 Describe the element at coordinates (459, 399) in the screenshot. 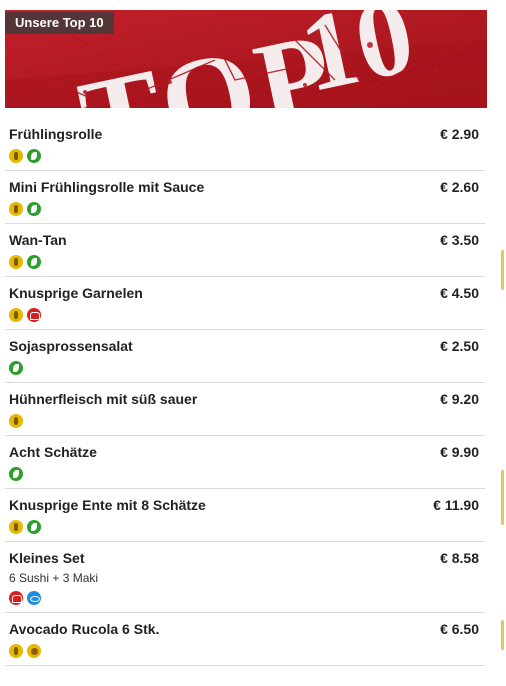

I see `menu-item-price: € 9.20` at that location.